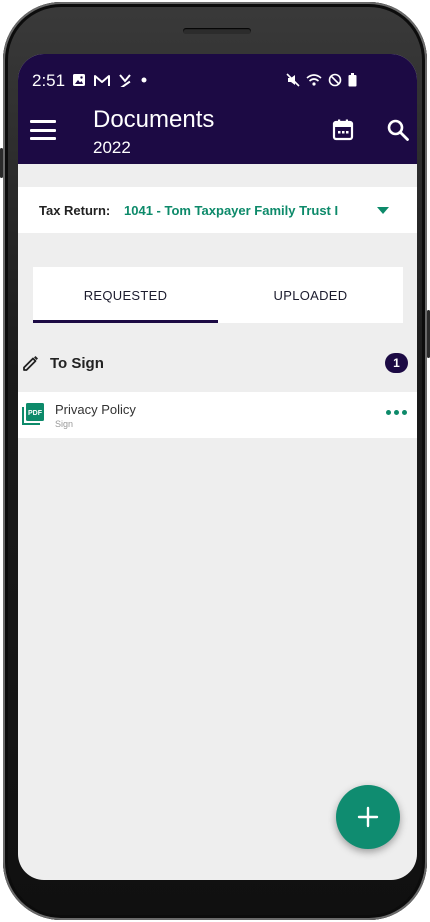  I want to click on search-icon, so click(398, 130).